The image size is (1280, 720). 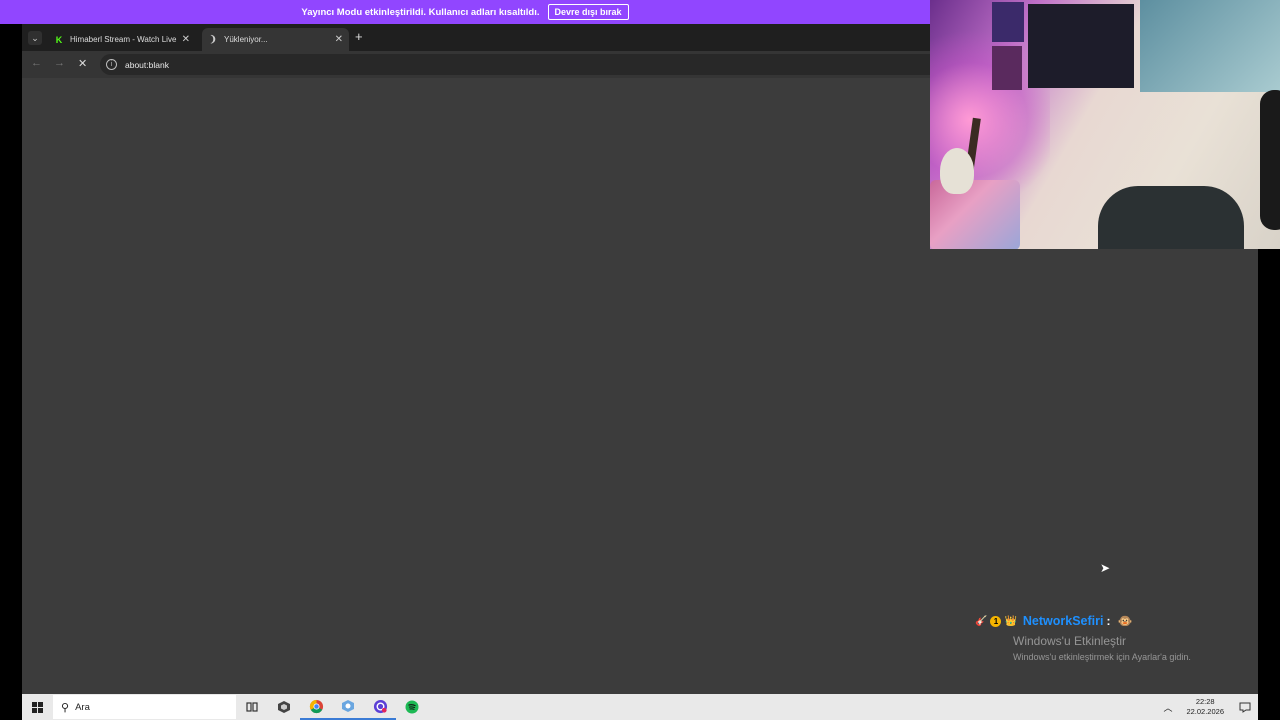 What do you see at coordinates (359, 36) in the screenshot?
I see `new-tab-button: +` at bounding box center [359, 36].